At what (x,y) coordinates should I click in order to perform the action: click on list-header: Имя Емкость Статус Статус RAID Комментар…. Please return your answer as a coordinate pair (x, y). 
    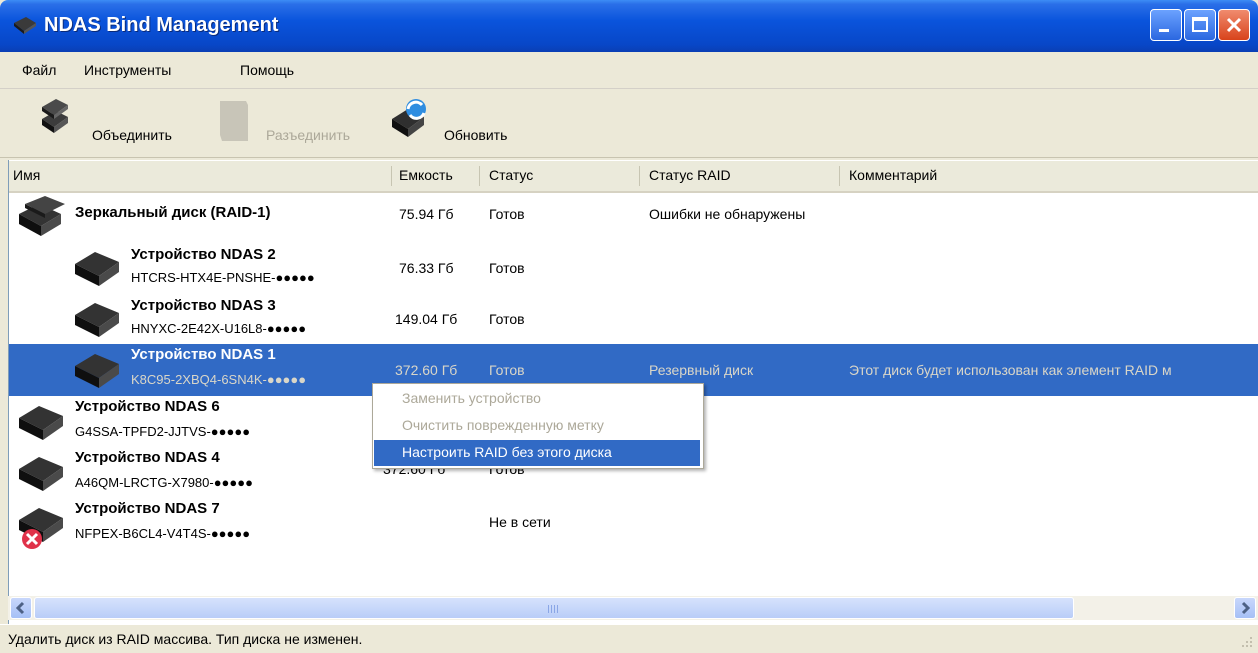
    Looking at the image, I should click on (633, 176).